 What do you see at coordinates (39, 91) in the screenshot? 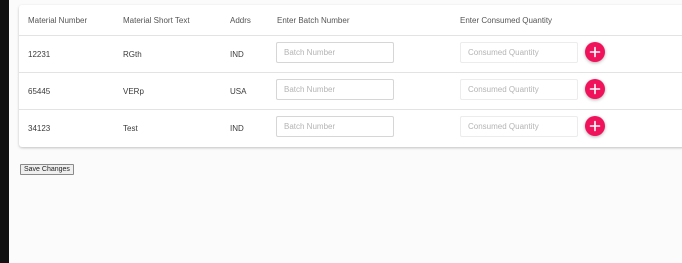
I see `material-number-cell: 65445` at bounding box center [39, 91].